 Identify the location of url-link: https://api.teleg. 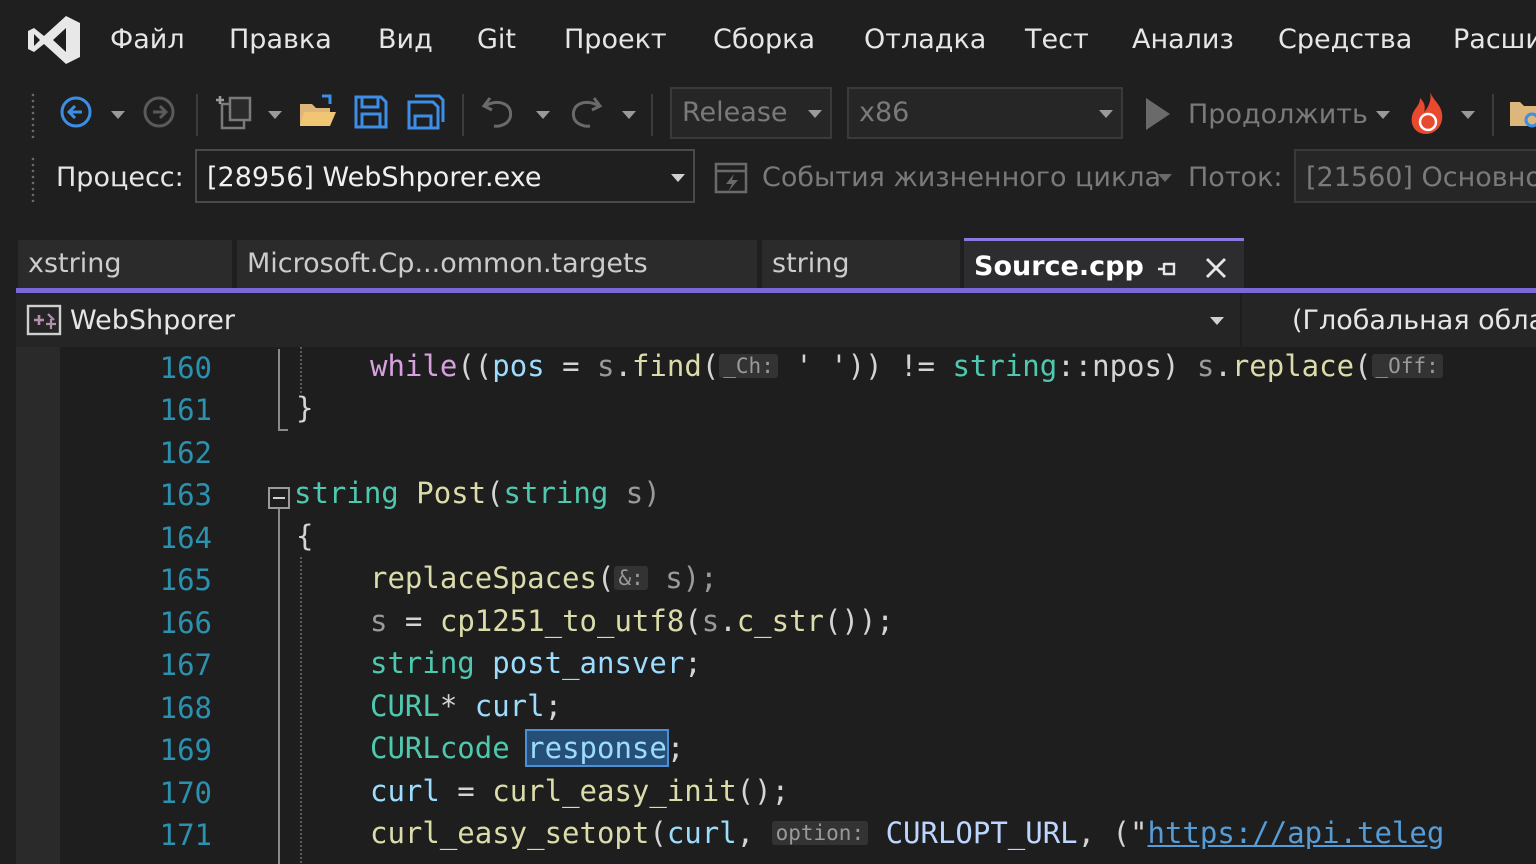
(1295, 833).